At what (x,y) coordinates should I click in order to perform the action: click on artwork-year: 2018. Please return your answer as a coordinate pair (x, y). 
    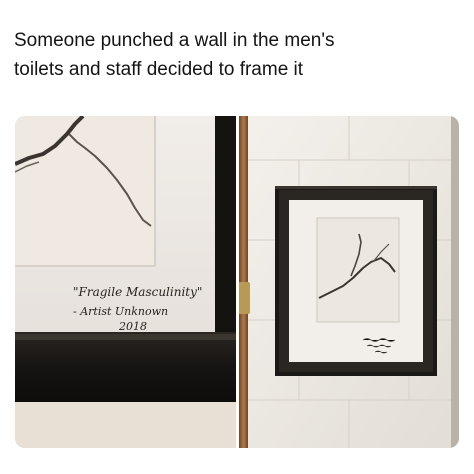
    Looking at the image, I should click on (132, 326).